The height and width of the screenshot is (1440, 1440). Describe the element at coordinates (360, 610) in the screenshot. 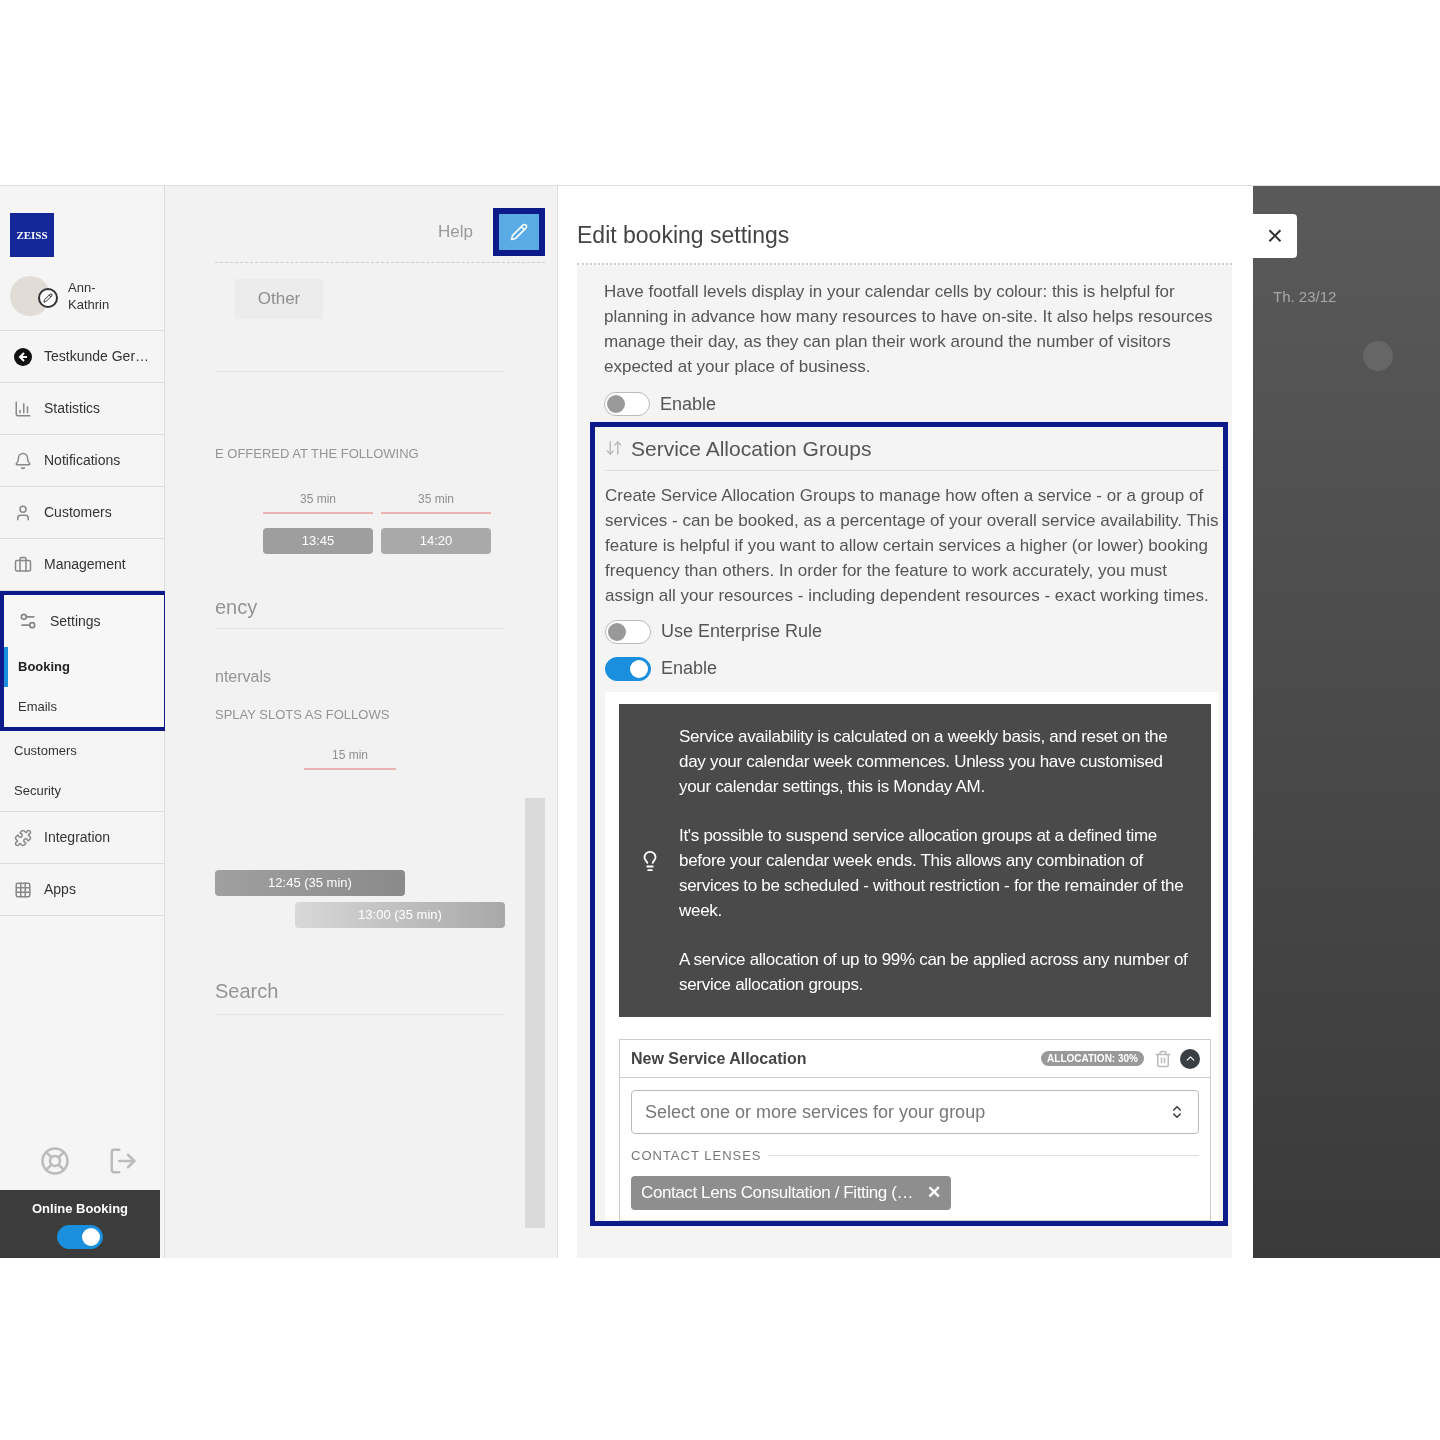

I see `section-heading: ency` at that location.